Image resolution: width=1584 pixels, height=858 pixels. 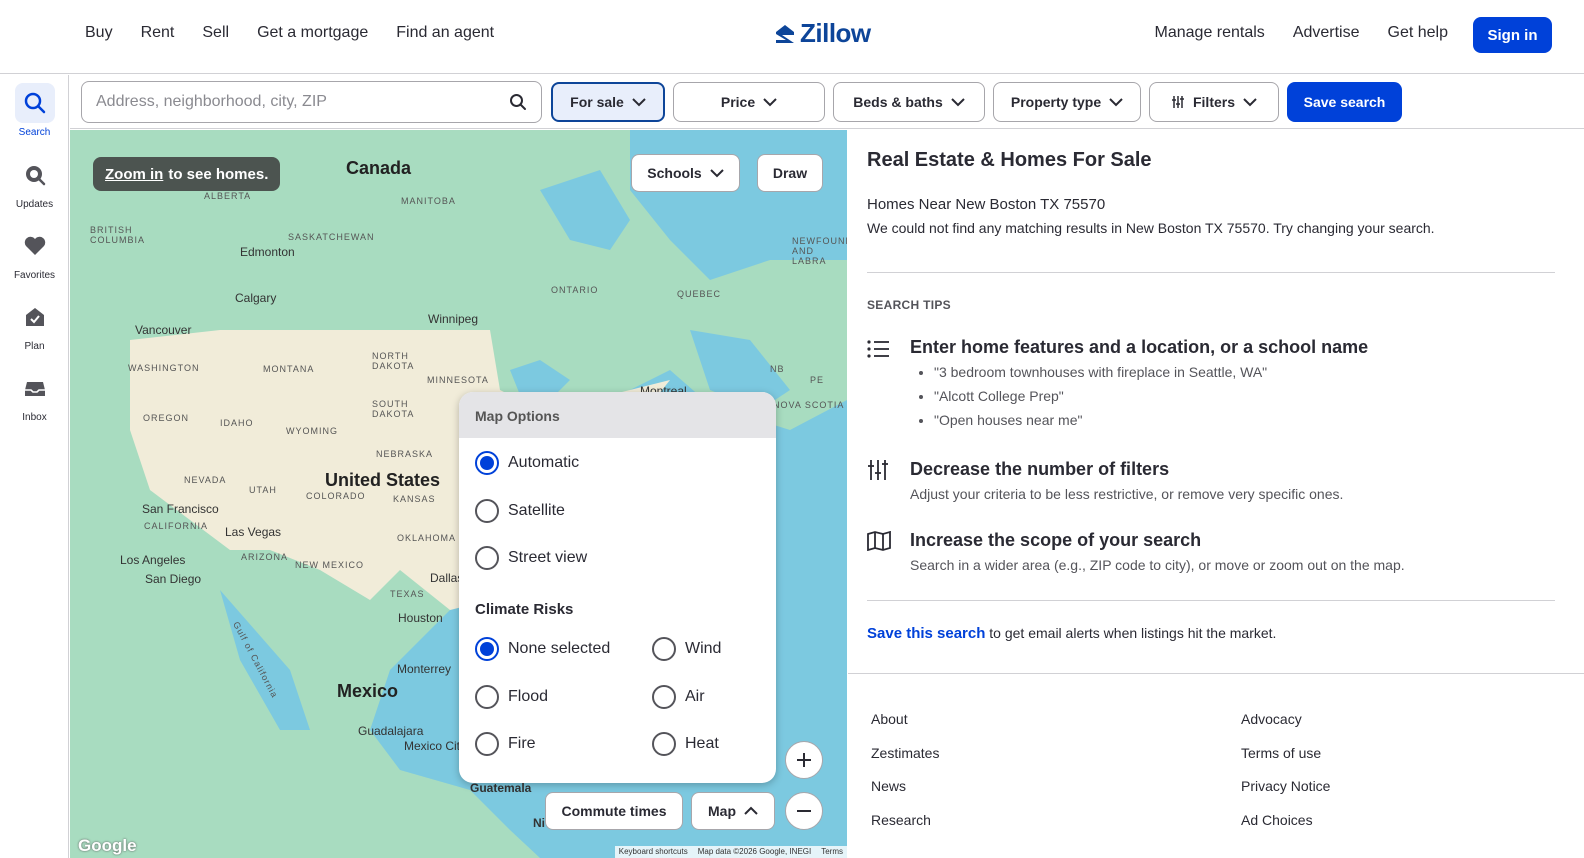 What do you see at coordinates (898, 102) in the screenshot?
I see `beds-baths-label: Beds & baths` at bounding box center [898, 102].